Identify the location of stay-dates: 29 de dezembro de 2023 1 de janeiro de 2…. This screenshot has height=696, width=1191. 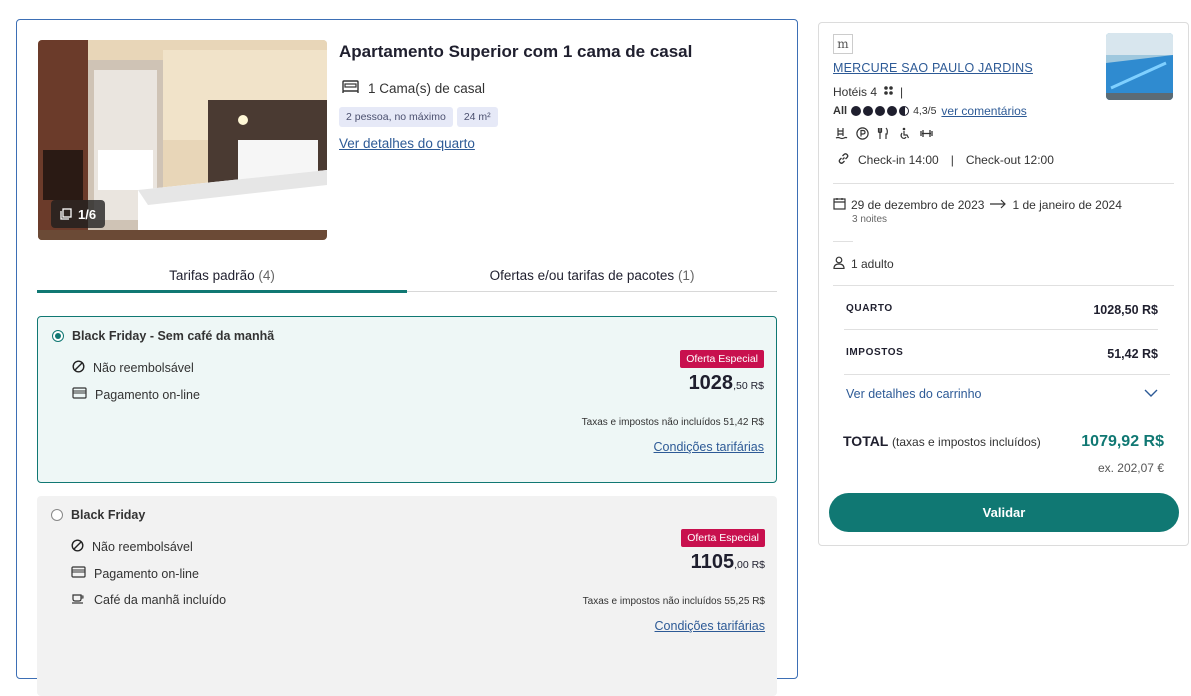
(977, 205).